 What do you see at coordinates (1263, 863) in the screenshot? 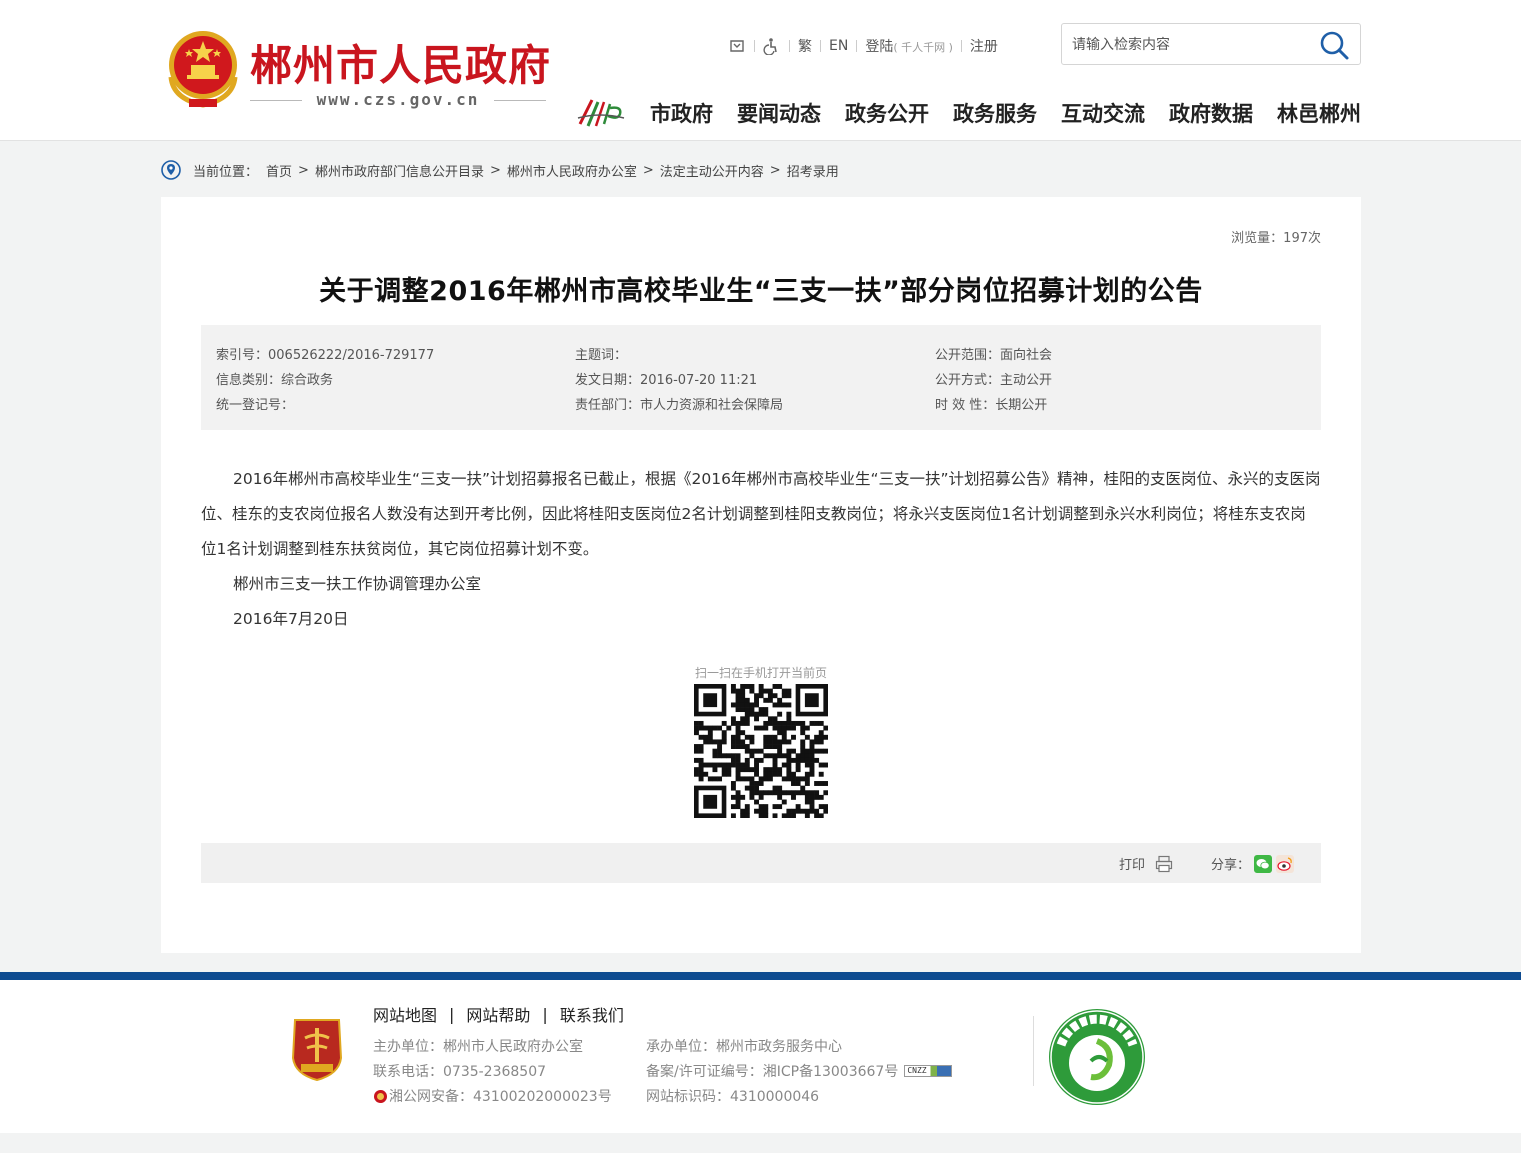
I see `wechat-icon` at bounding box center [1263, 863].